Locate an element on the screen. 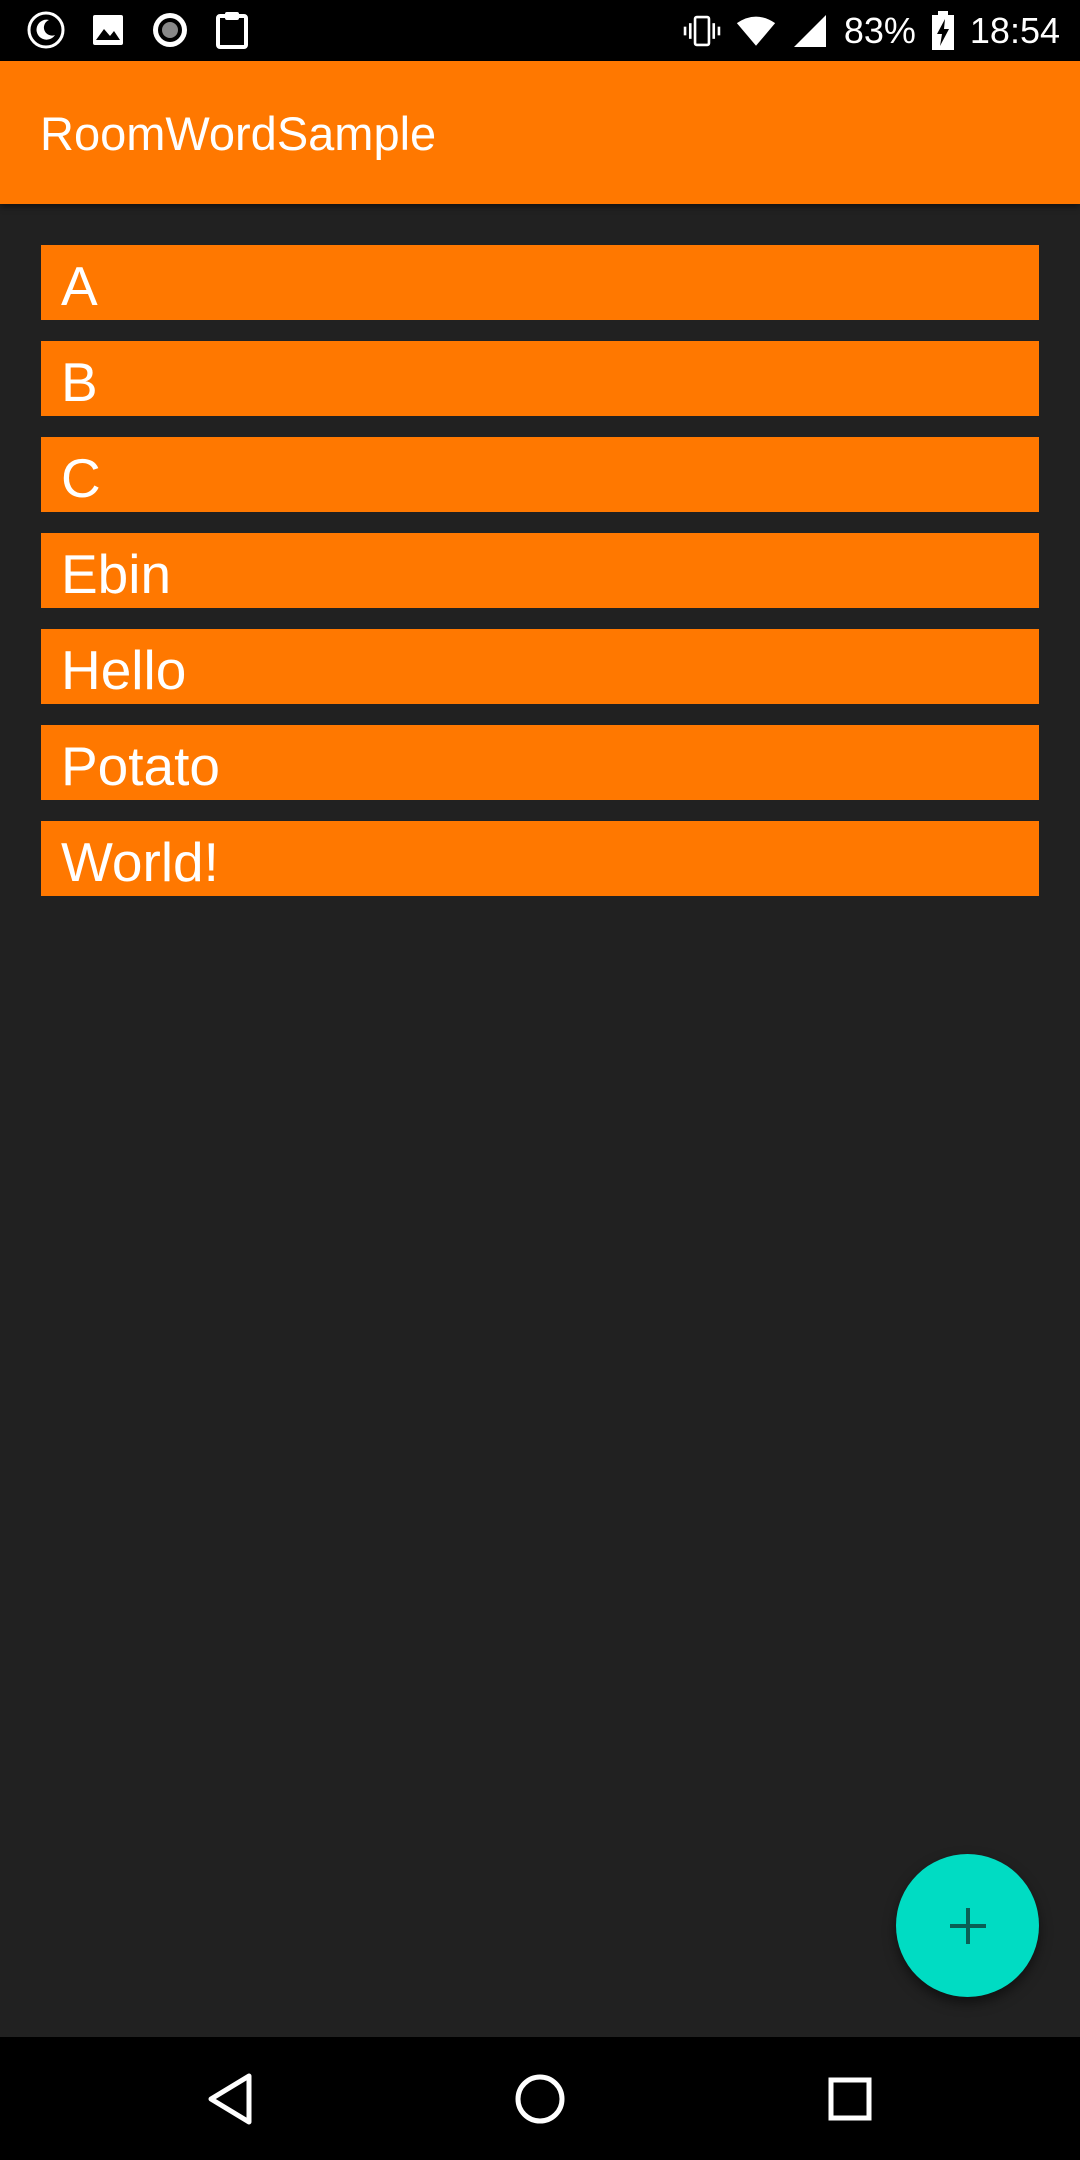  back-icon is located at coordinates (230, 2099).